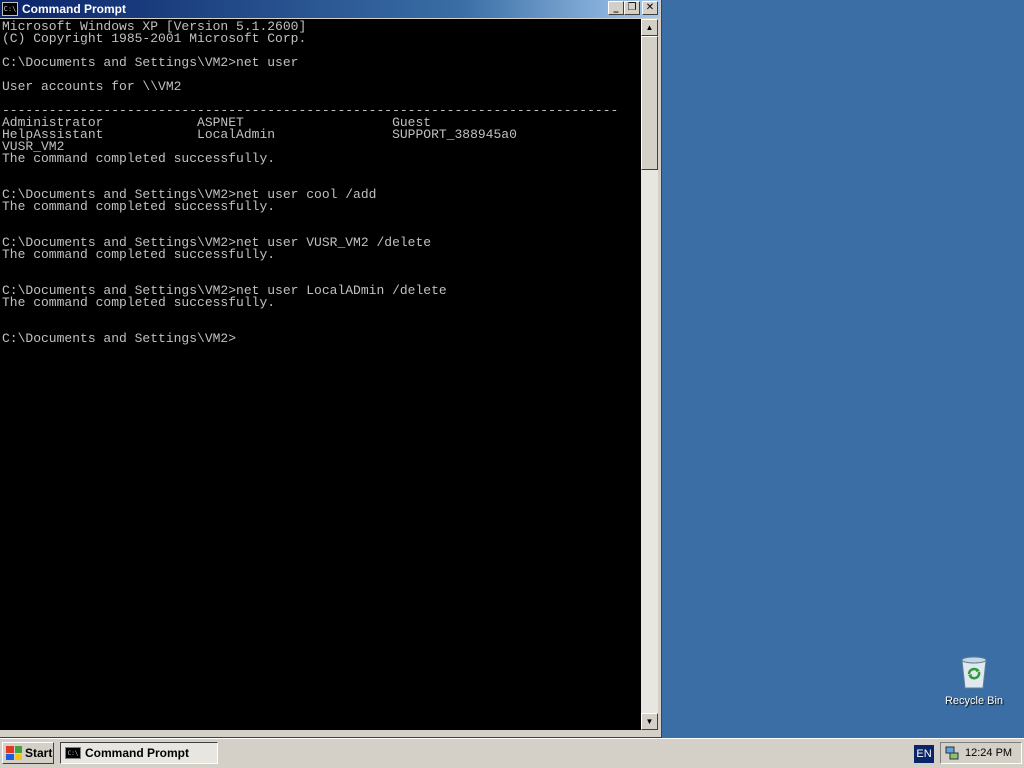  What do you see at coordinates (92, 86) in the screenshot?
I see `console-line: User accounts for \\VM2` at bounding box center [92, 86].